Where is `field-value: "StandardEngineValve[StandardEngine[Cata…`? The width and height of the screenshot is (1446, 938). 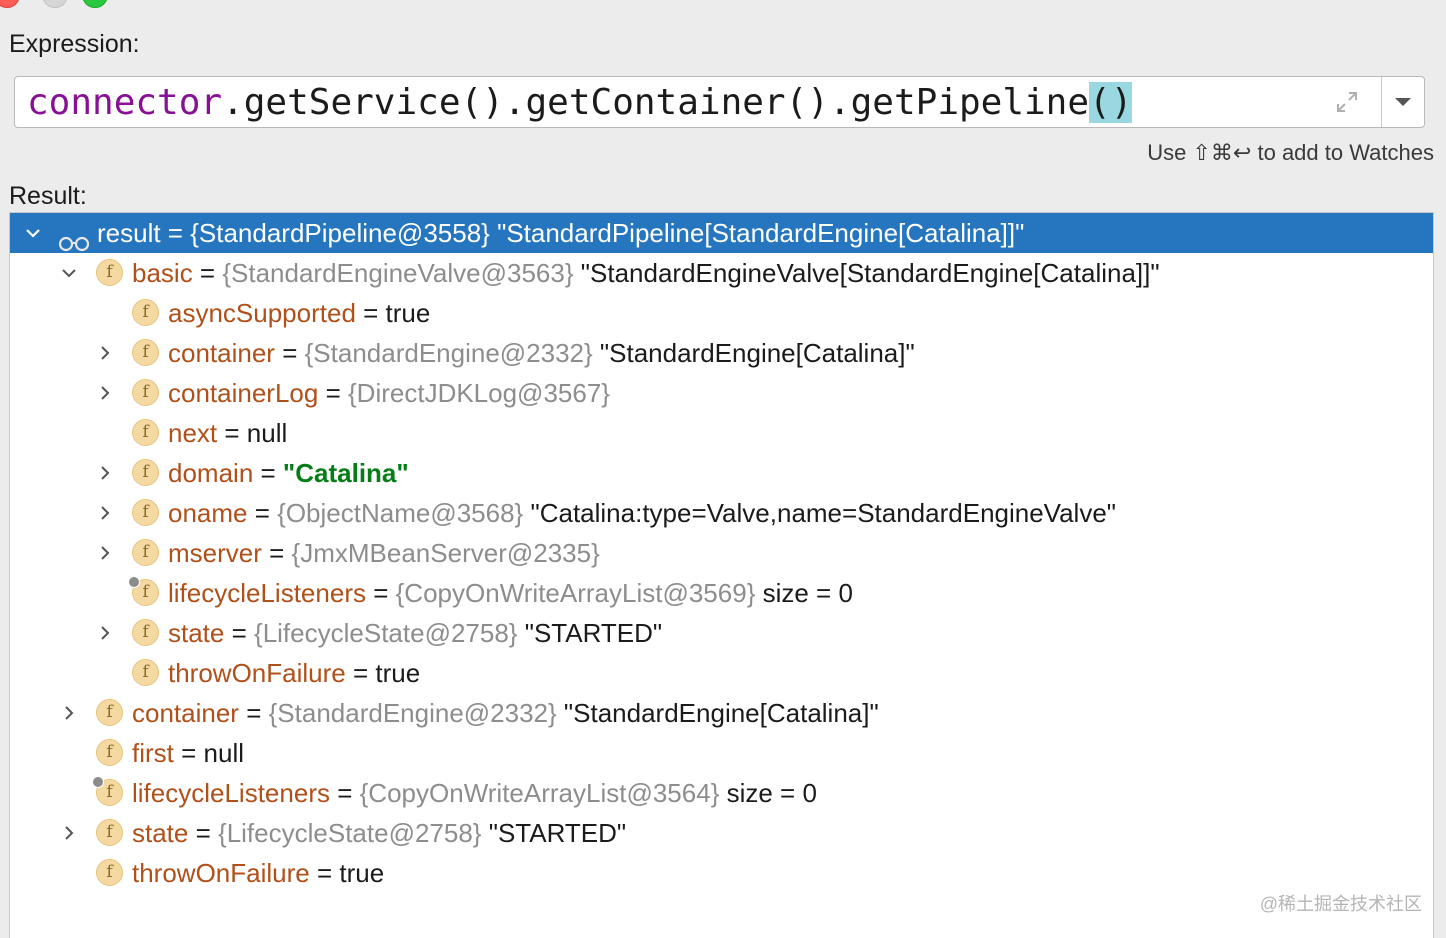
field-value: "StandardEngineValve[StandardEngine[Cata… is located at coordinates (866, 273).